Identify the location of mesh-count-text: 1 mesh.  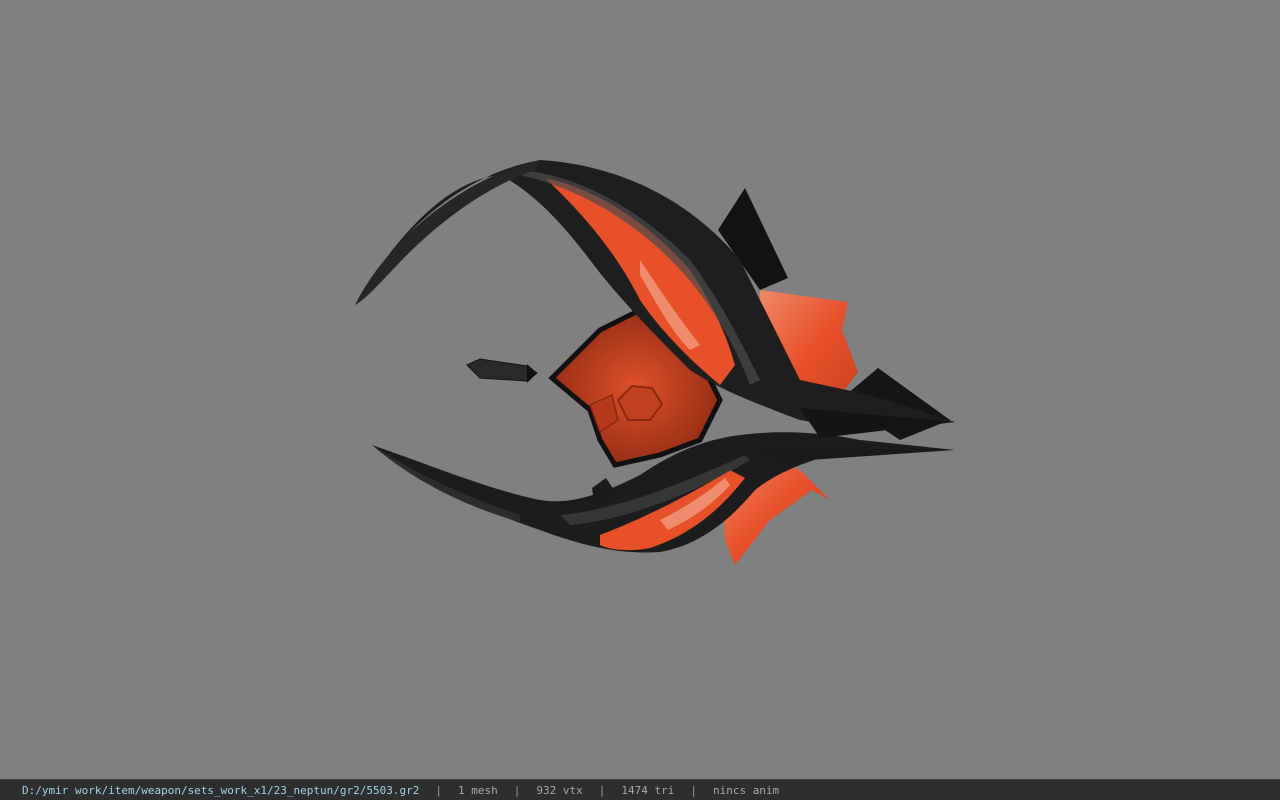
(477, 790).